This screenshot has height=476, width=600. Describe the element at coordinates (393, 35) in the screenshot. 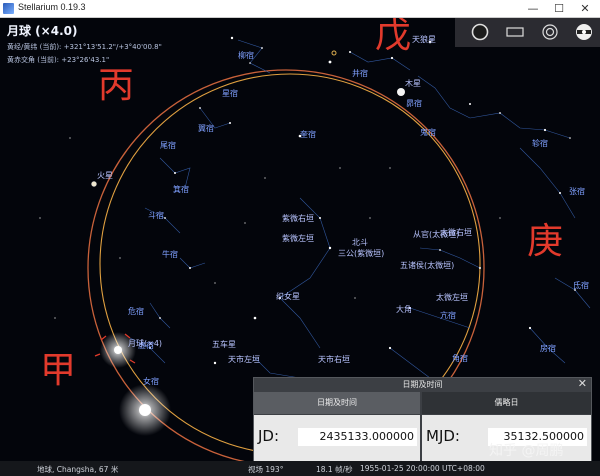

I see `overlay-char-wu: 戊` at that location.